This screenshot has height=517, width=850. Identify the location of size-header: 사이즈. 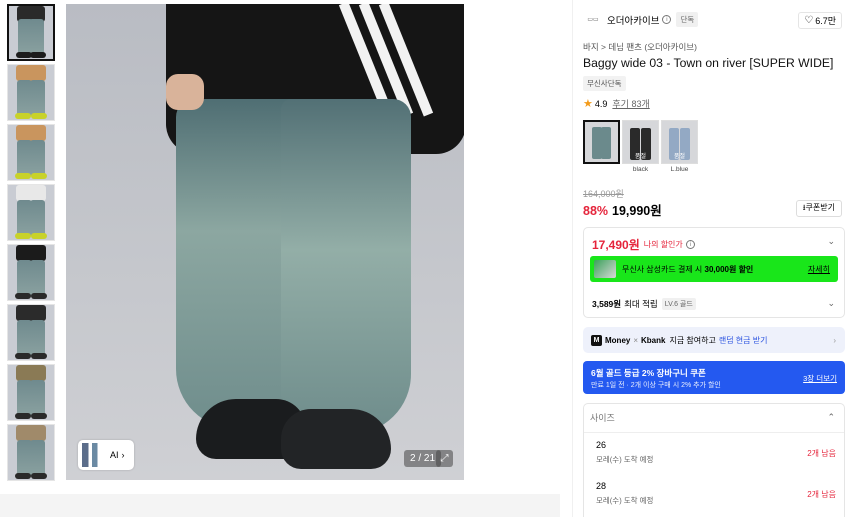
(602, 417).